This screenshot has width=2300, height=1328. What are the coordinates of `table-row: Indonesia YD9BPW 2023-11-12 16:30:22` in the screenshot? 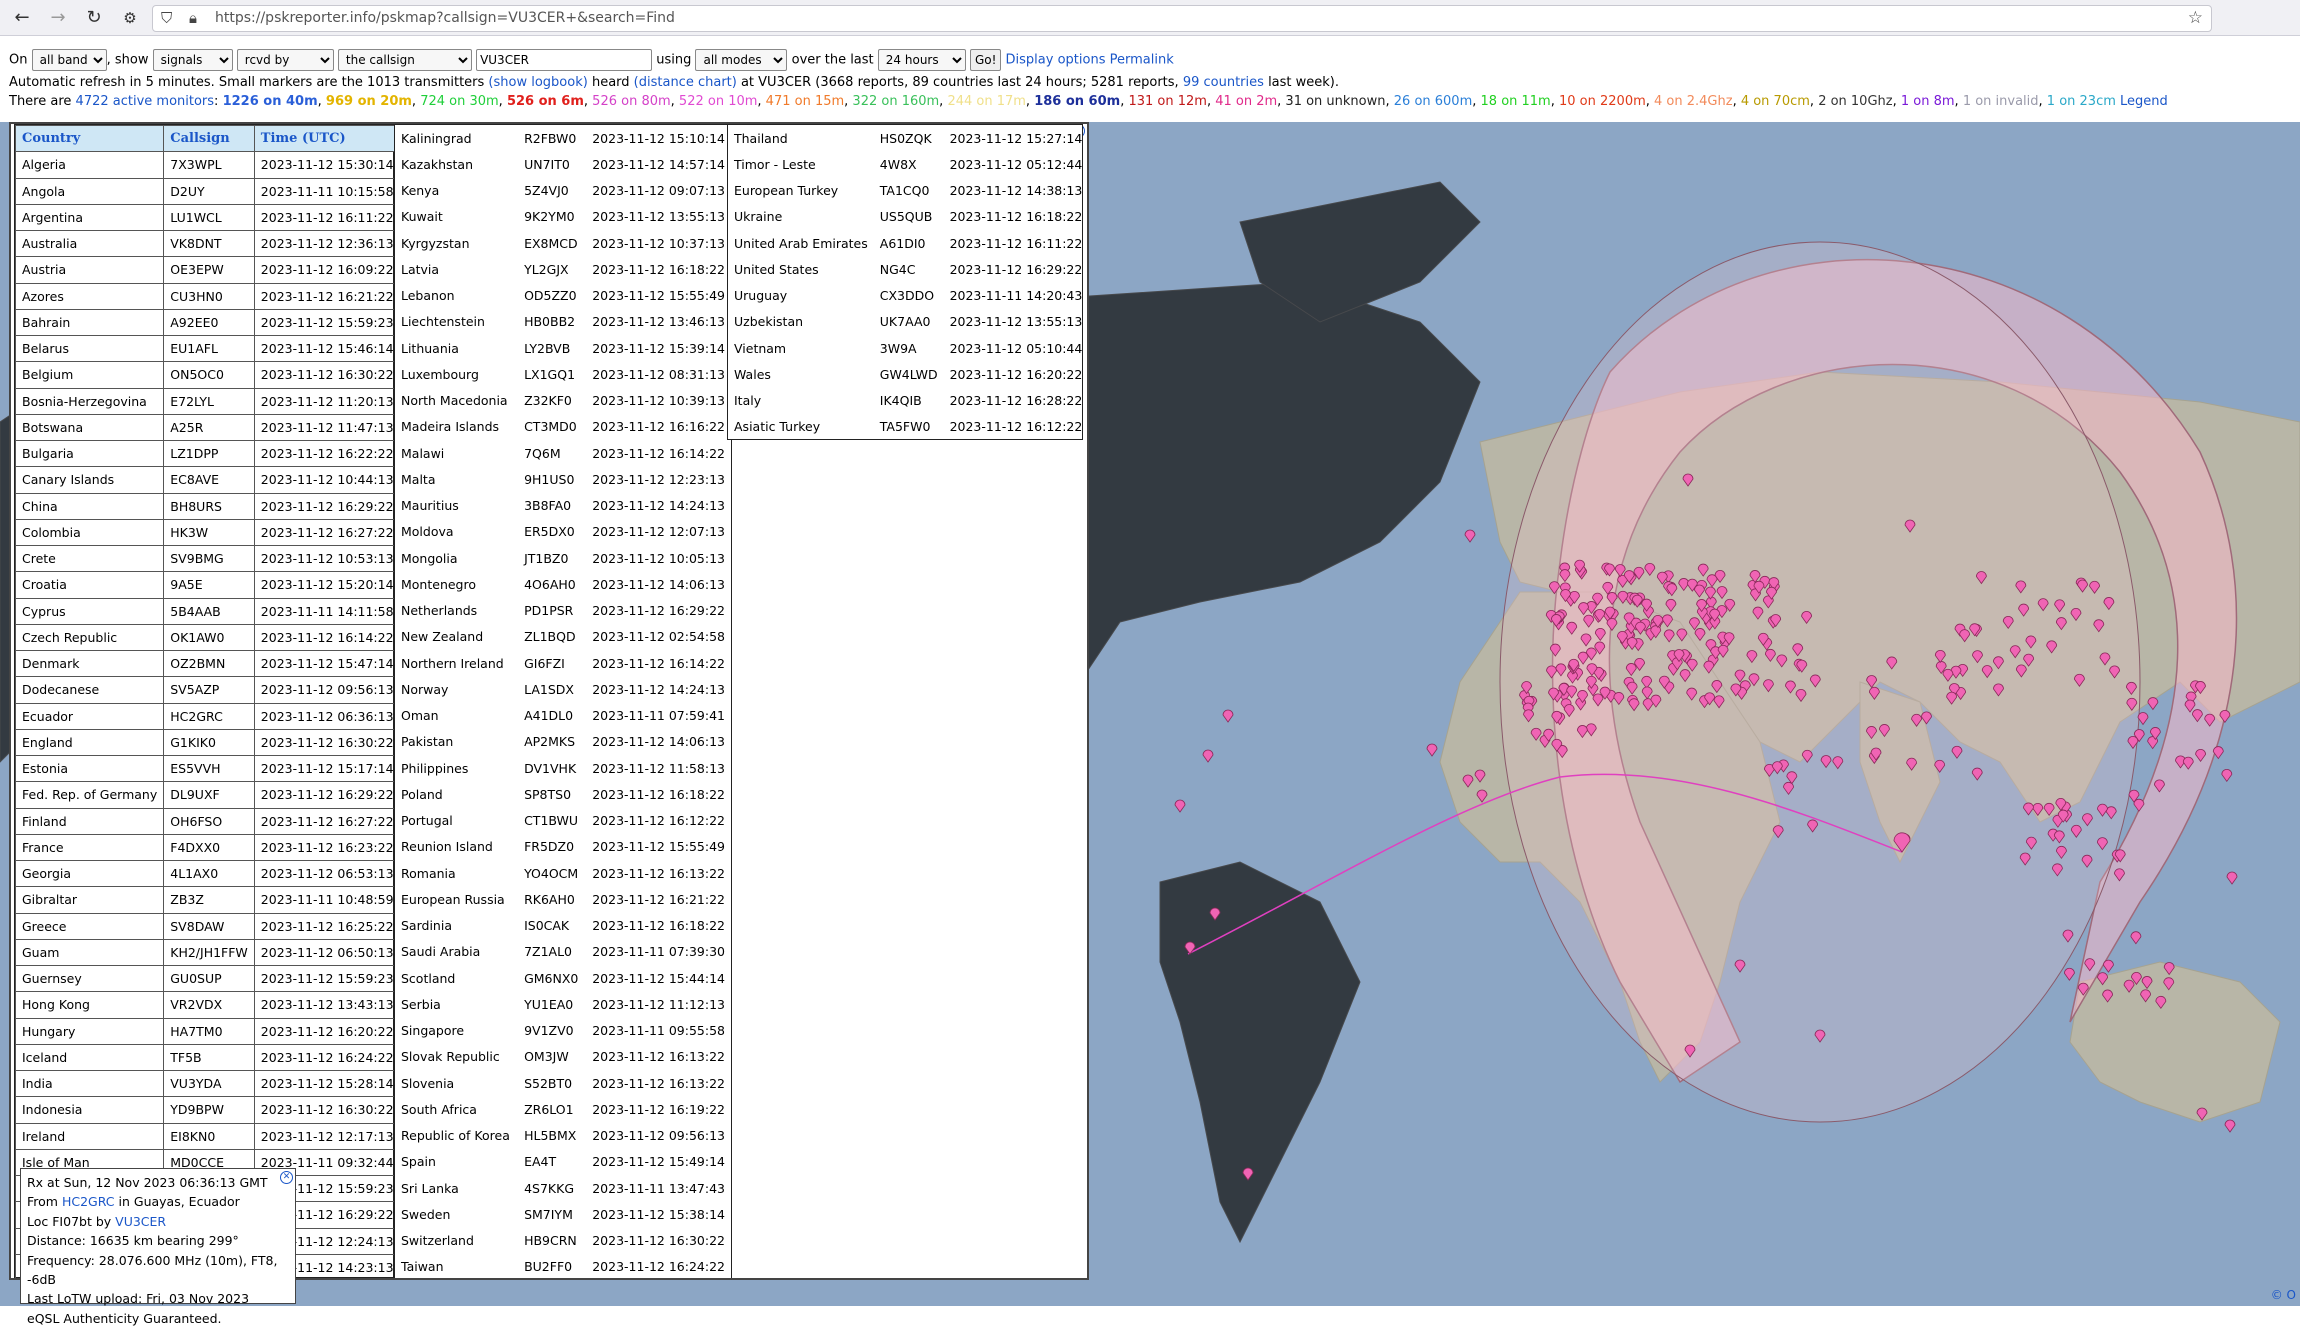 It's located at (207, 1110).